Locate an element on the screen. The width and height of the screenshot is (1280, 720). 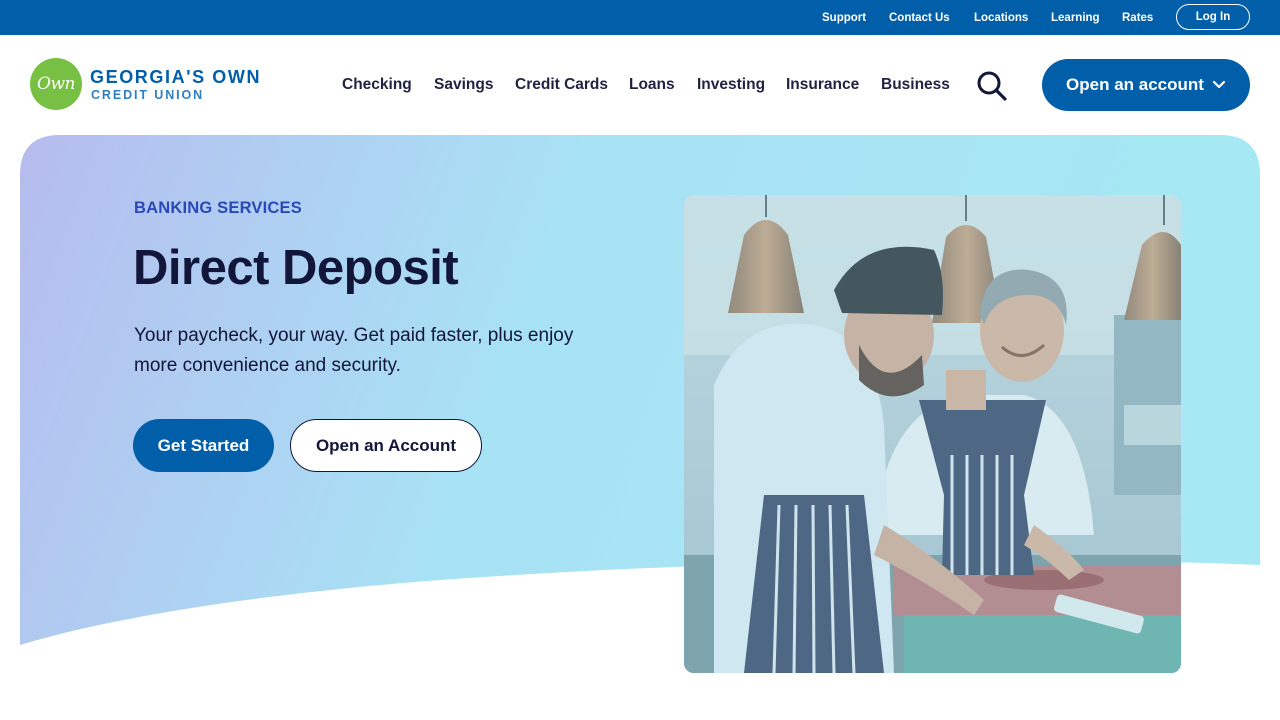
page-title: Direct Deposit is located at coordinates (296, 268).